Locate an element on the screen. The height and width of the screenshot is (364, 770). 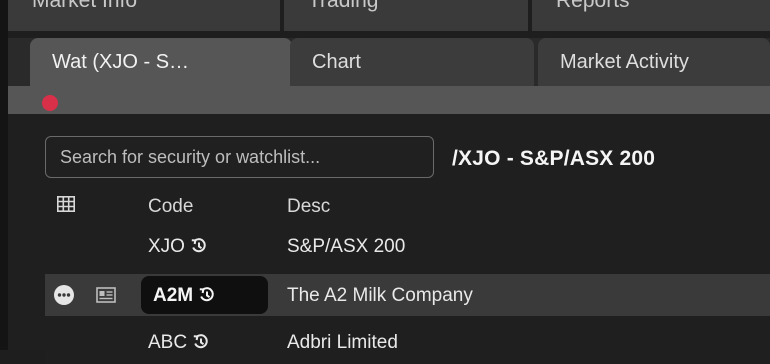
top-tab-label: Reports is located at coordinates (593, 6).